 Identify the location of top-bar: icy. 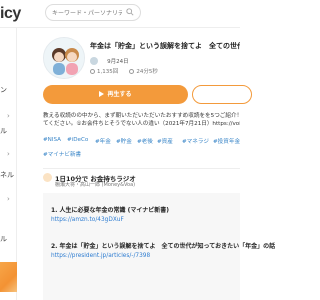
(120, 14).